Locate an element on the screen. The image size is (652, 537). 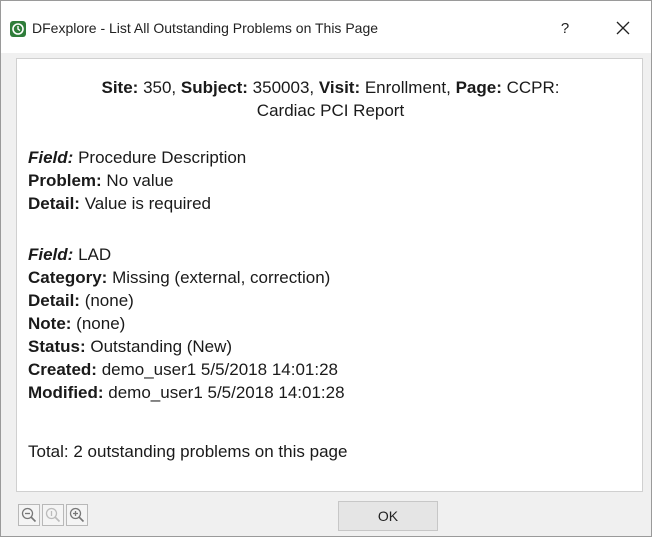
visit-value: Enrollment, is located at coordinates (408, 87).